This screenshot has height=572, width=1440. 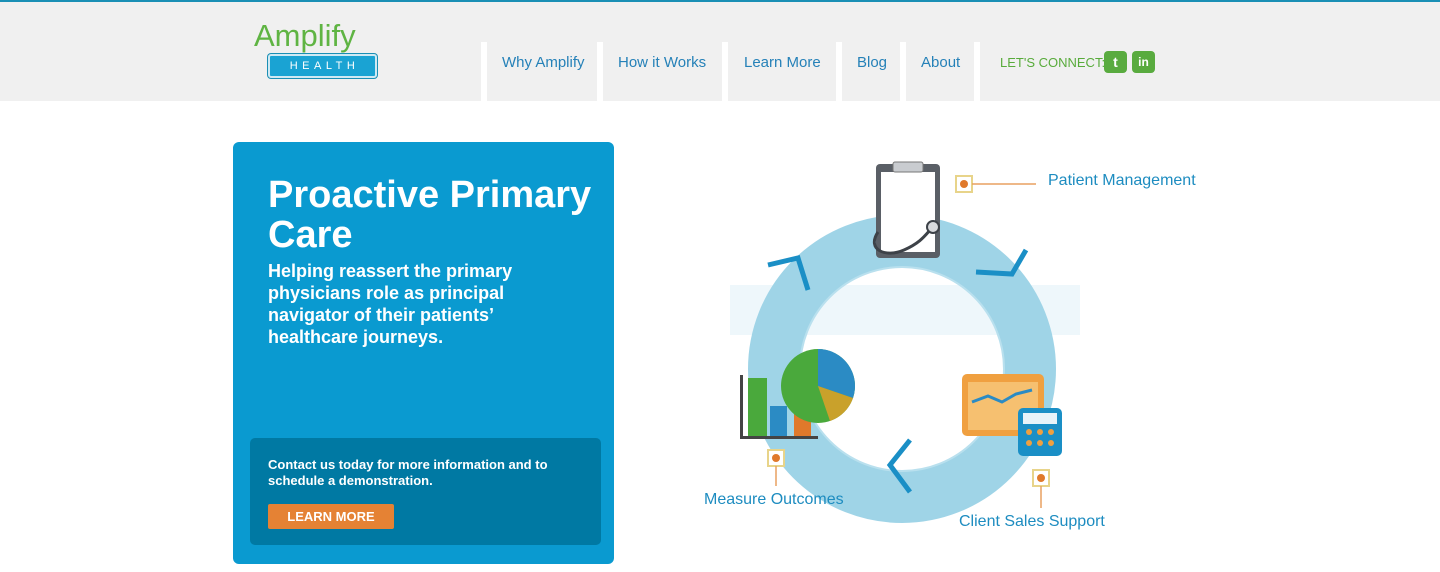 I want to click on brand-logo: Amplify HEALTH, so click(x=323, y=49).